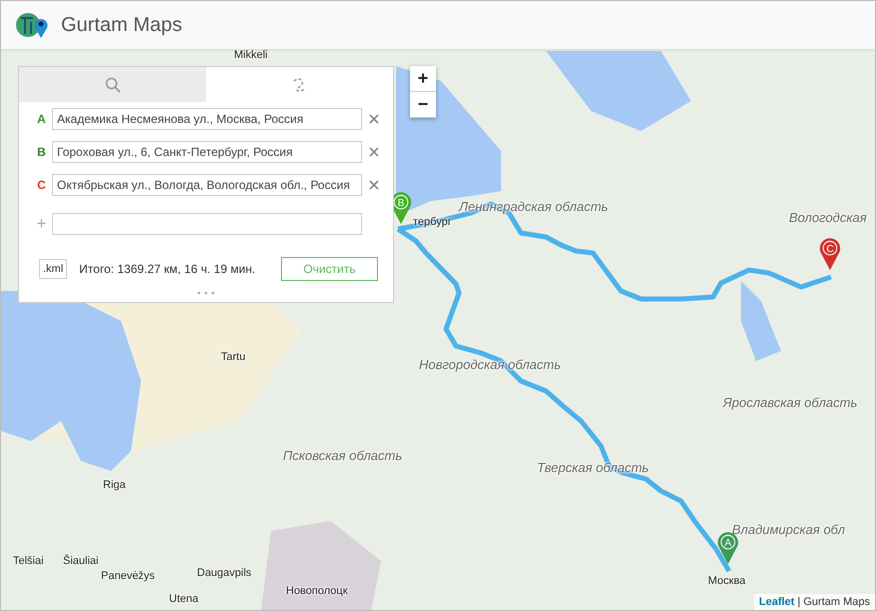 The height and width of the screenshot is (611, 876). What do you see at coordinates (207, 185) in the screenshot?
I see `address-field: Октябрьская ул., Вологда, Вологодская обл., Россия` at bounding box center [207, 185].